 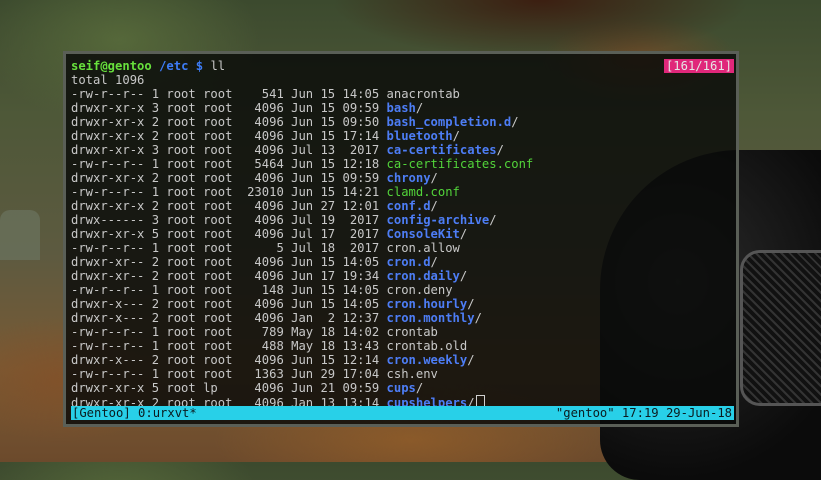 What do you see at coordinates (229, 136) in the screenshot?
I see `file-meta: drwxr-xr-x 2 root root 4096 Jun 15 17:14` at bounding box center [229, 136].